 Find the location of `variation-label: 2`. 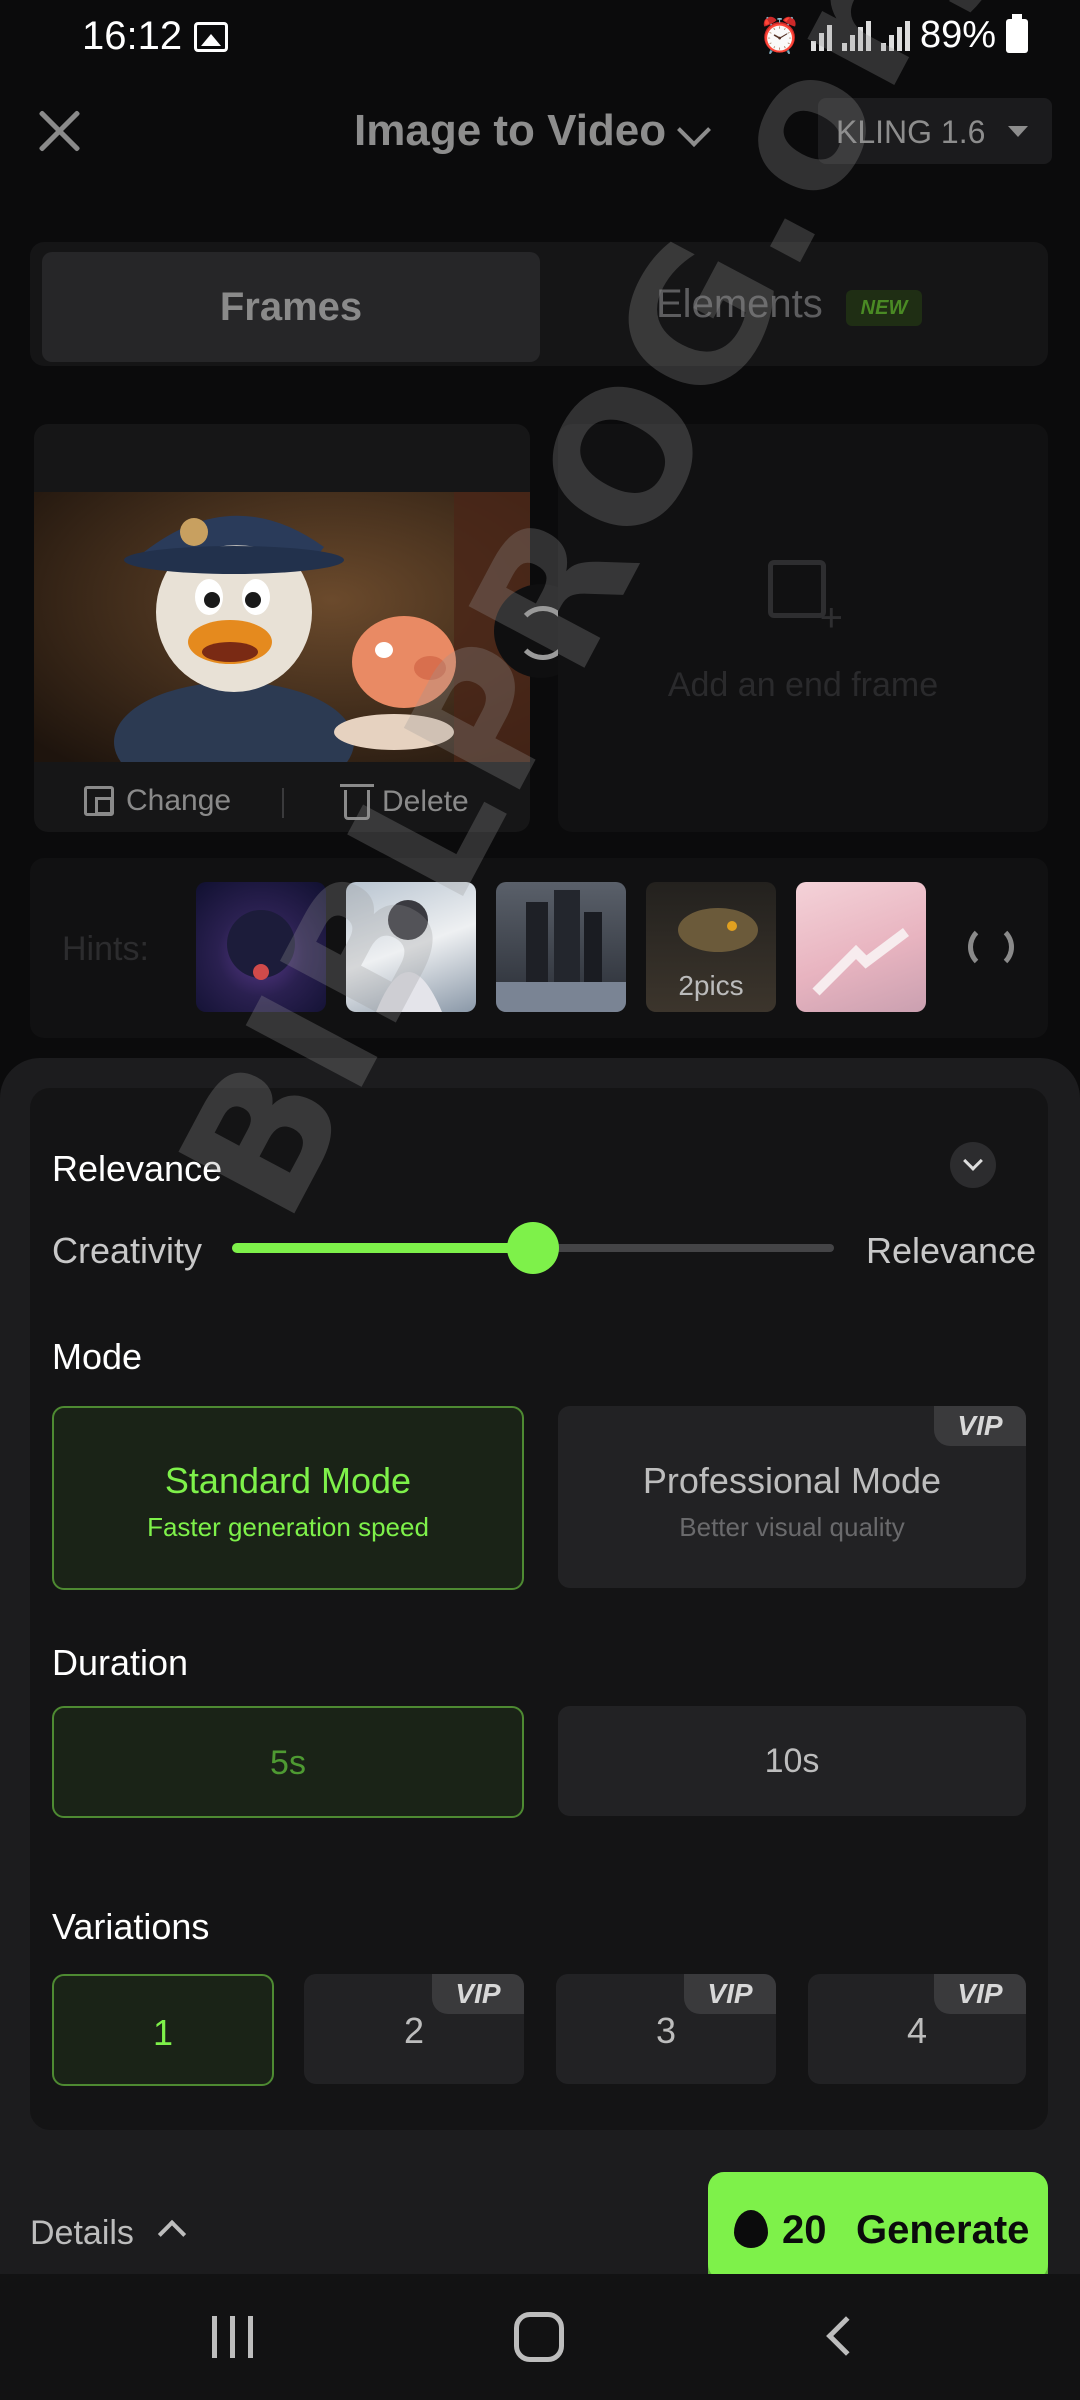

variation-label: 2 is located at coordinates (414, 2030).